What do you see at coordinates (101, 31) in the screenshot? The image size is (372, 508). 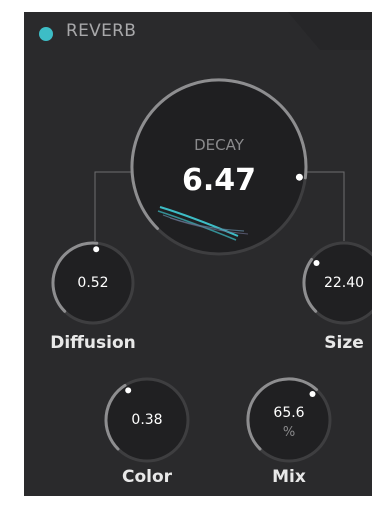 I see `plugin-title: REVERB` at bounding box center [101, 31].